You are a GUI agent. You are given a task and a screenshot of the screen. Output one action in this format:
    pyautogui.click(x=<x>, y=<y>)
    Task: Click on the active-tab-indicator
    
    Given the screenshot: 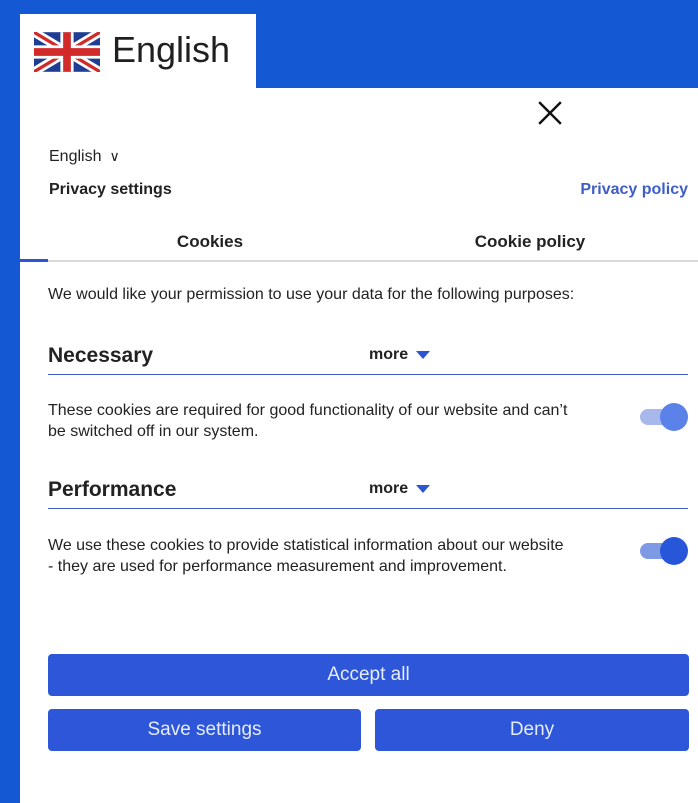 What is the action you would take?
    pyautogui.click(x=34, y=260)
    